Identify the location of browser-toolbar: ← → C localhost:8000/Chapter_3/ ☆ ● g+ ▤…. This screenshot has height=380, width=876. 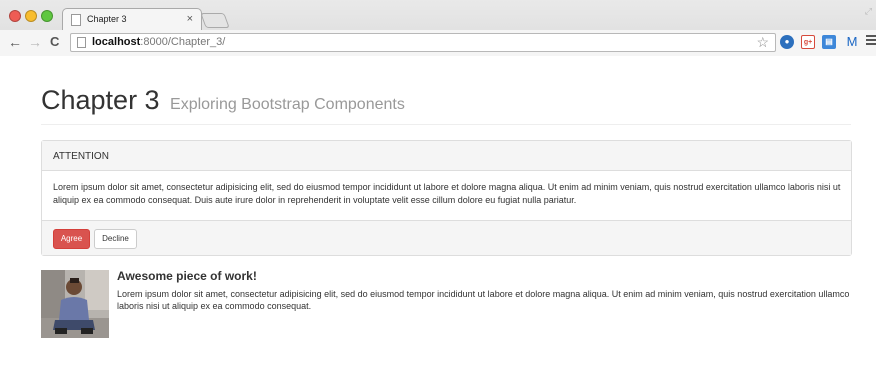
(438, 43).